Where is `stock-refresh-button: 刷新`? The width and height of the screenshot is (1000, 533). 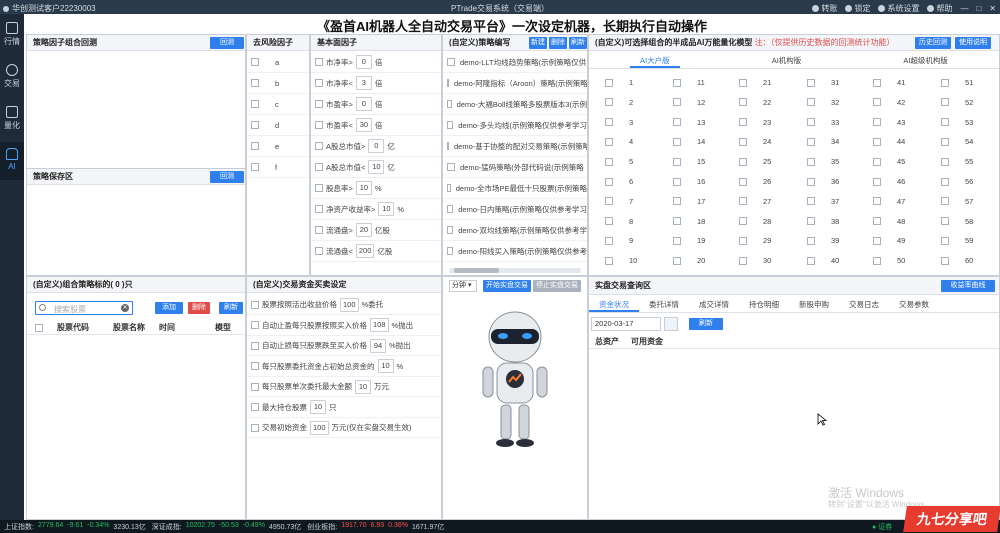
stock-refresh-button: 刷新 is located at coordinates (231, 308).